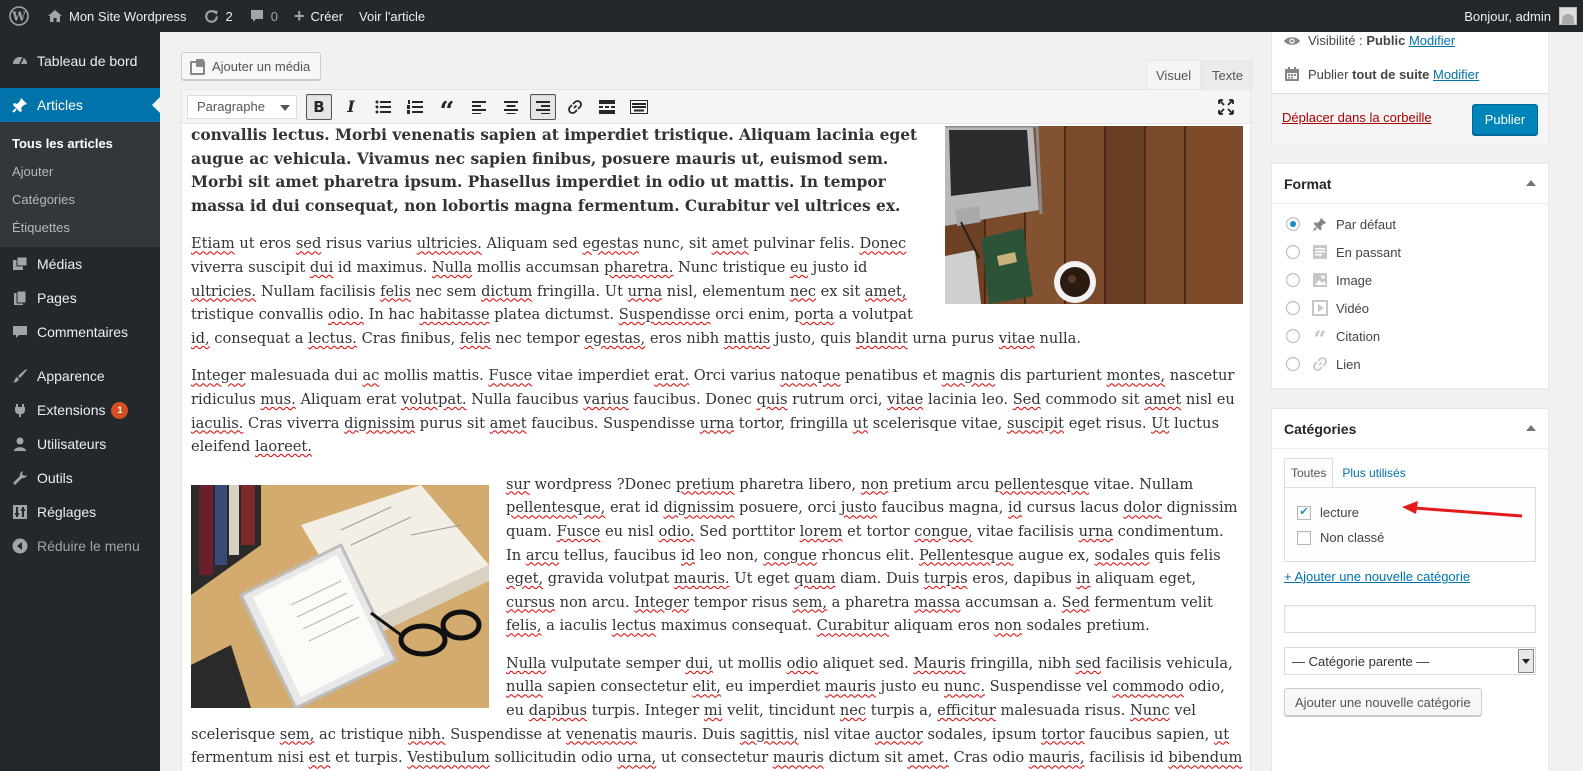 The height and width of the screenshot is (771, 1583). Describe the element at coordinates (117, 16) in the screenshot. I see `site-name-link: Mon Site Wordpress` at that location.